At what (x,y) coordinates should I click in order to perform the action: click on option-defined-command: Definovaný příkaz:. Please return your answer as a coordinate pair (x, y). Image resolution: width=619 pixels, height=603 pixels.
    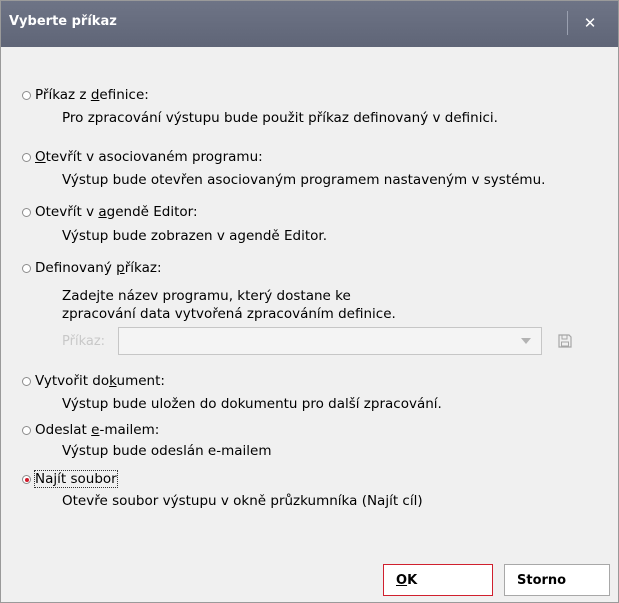
    Looking at the image, I should click on (92, 268).